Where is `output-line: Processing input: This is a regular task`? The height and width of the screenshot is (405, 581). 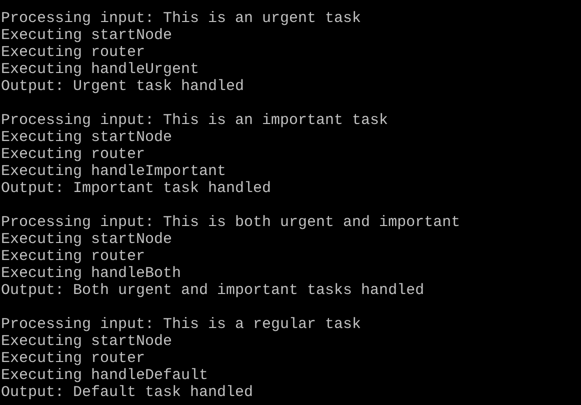 output-line: Processing input: This is a regular task is located at coordinates (181, 324).